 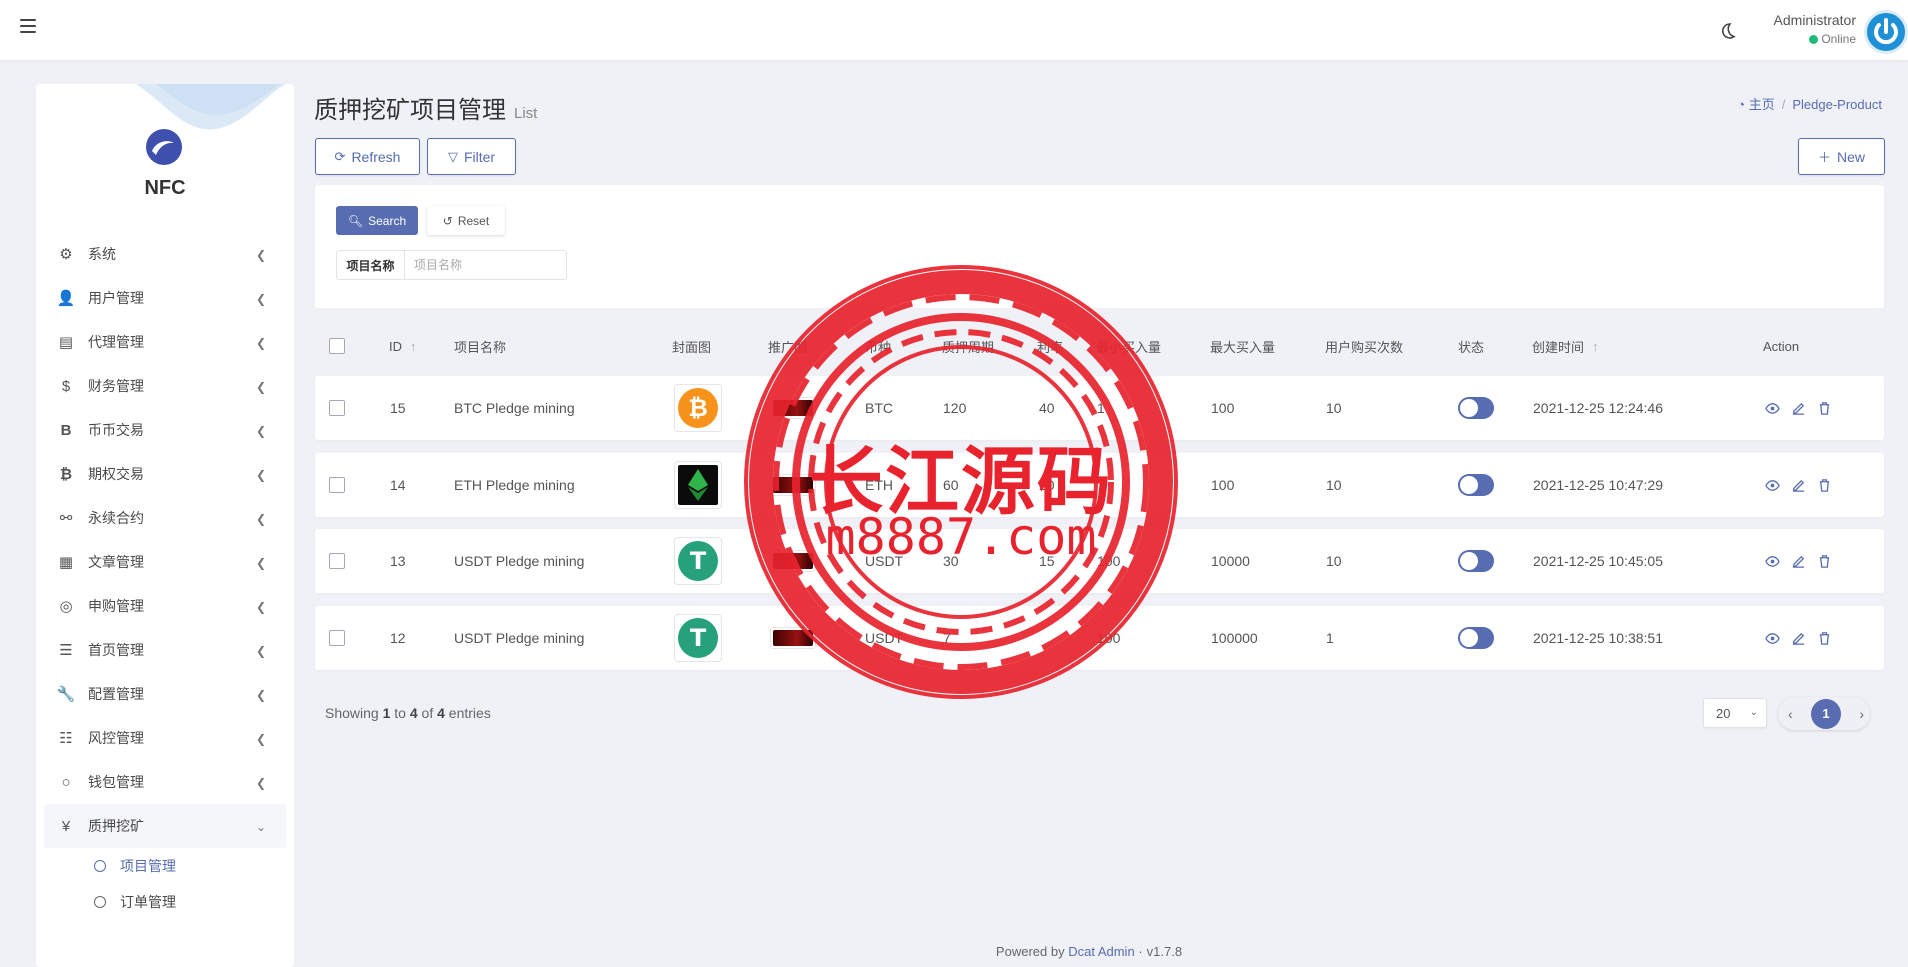 What do you see at coordinates (485, 265) in the screenshot?
I see `project-name-input` at bounding box center [485, 265].